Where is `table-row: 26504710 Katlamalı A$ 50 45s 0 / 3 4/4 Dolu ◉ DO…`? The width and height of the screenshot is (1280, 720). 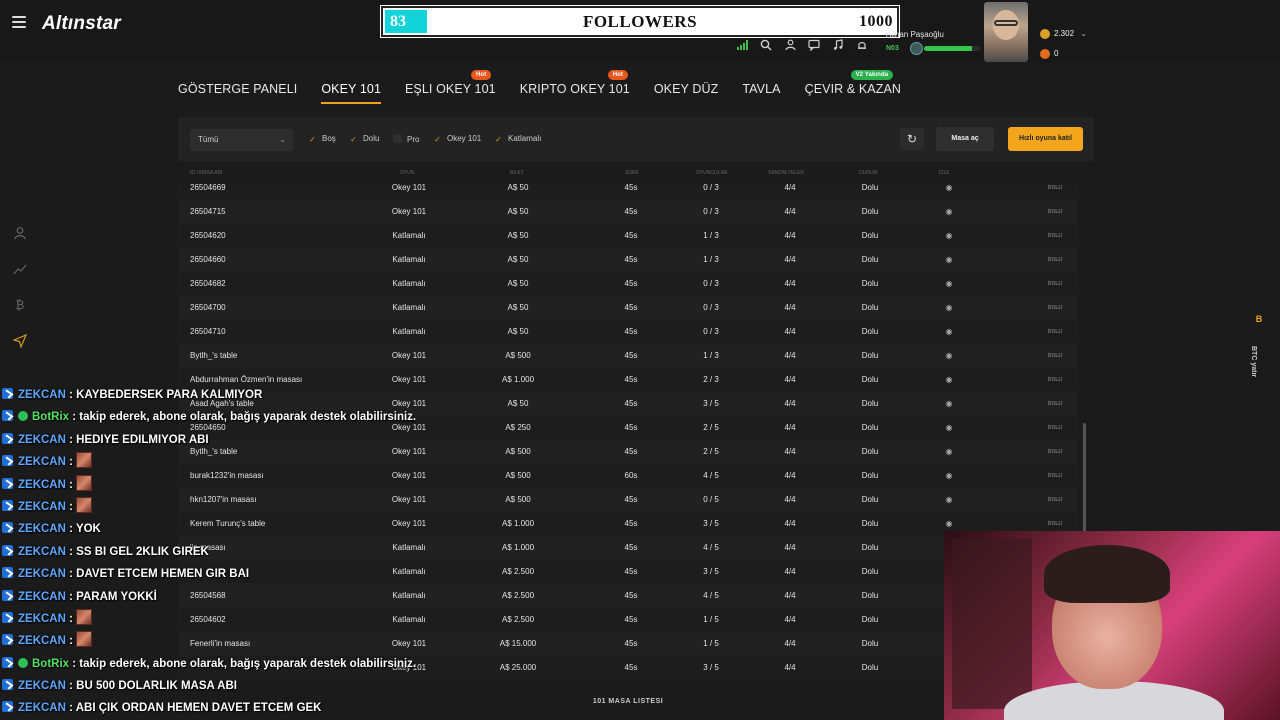
table-row: 26504710 Katlamalı A$ 50 45s 0 / 3 4/4 Dolu ◉ DO… is located at coordinates (628, 332).